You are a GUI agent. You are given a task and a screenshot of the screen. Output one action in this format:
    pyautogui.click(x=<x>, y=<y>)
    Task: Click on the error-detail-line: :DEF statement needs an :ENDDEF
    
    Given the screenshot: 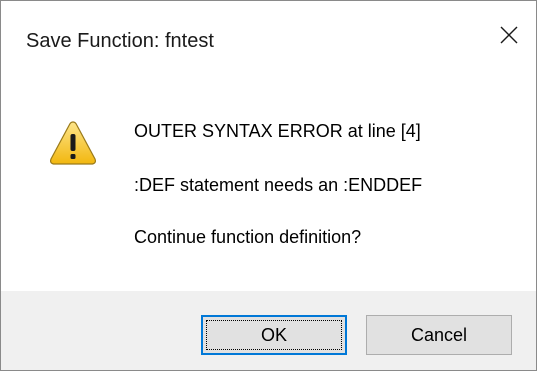 What is the action you would take?
    pyautogui.click(x=278, y=185)
    